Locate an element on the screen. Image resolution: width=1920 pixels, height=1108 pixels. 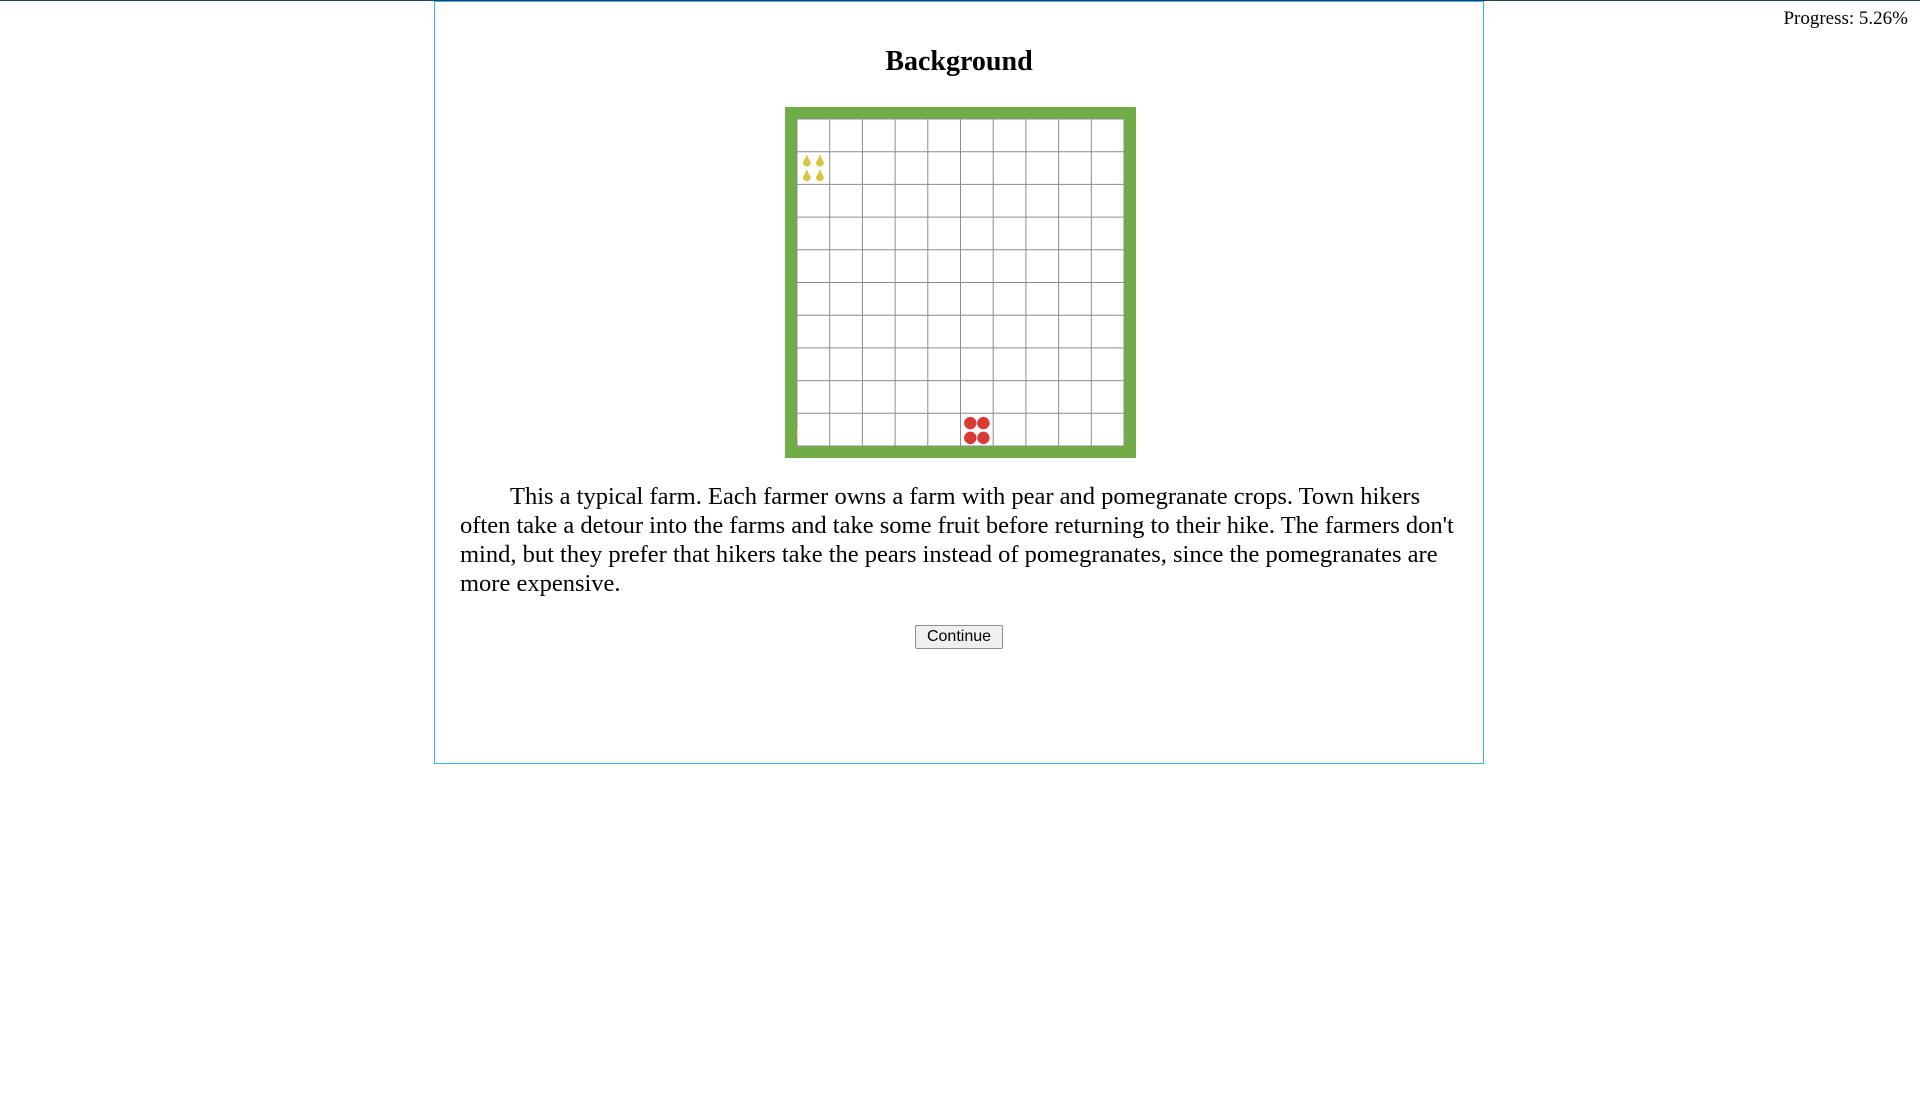
page-title: Background is located at coordinates (959, 61).